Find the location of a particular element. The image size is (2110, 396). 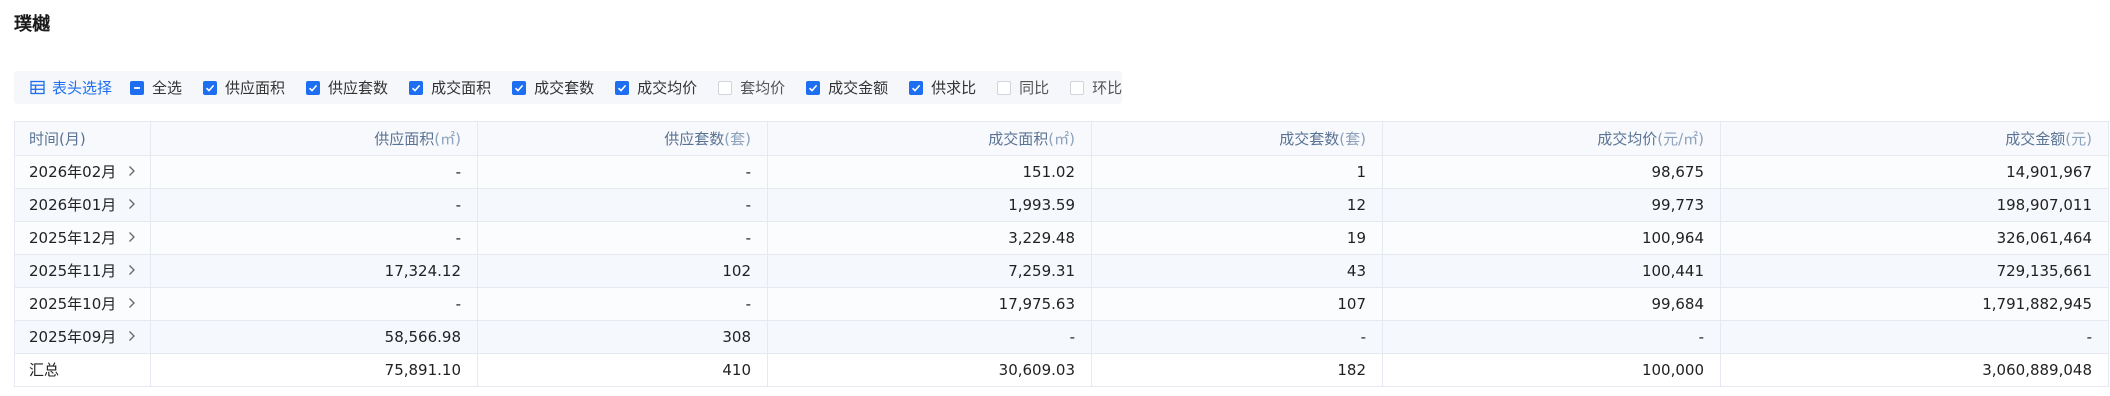

table-row: 2026年01月 - -1,993.59 12 99,773 198,907,011 is located at coordinates (1061, 205).